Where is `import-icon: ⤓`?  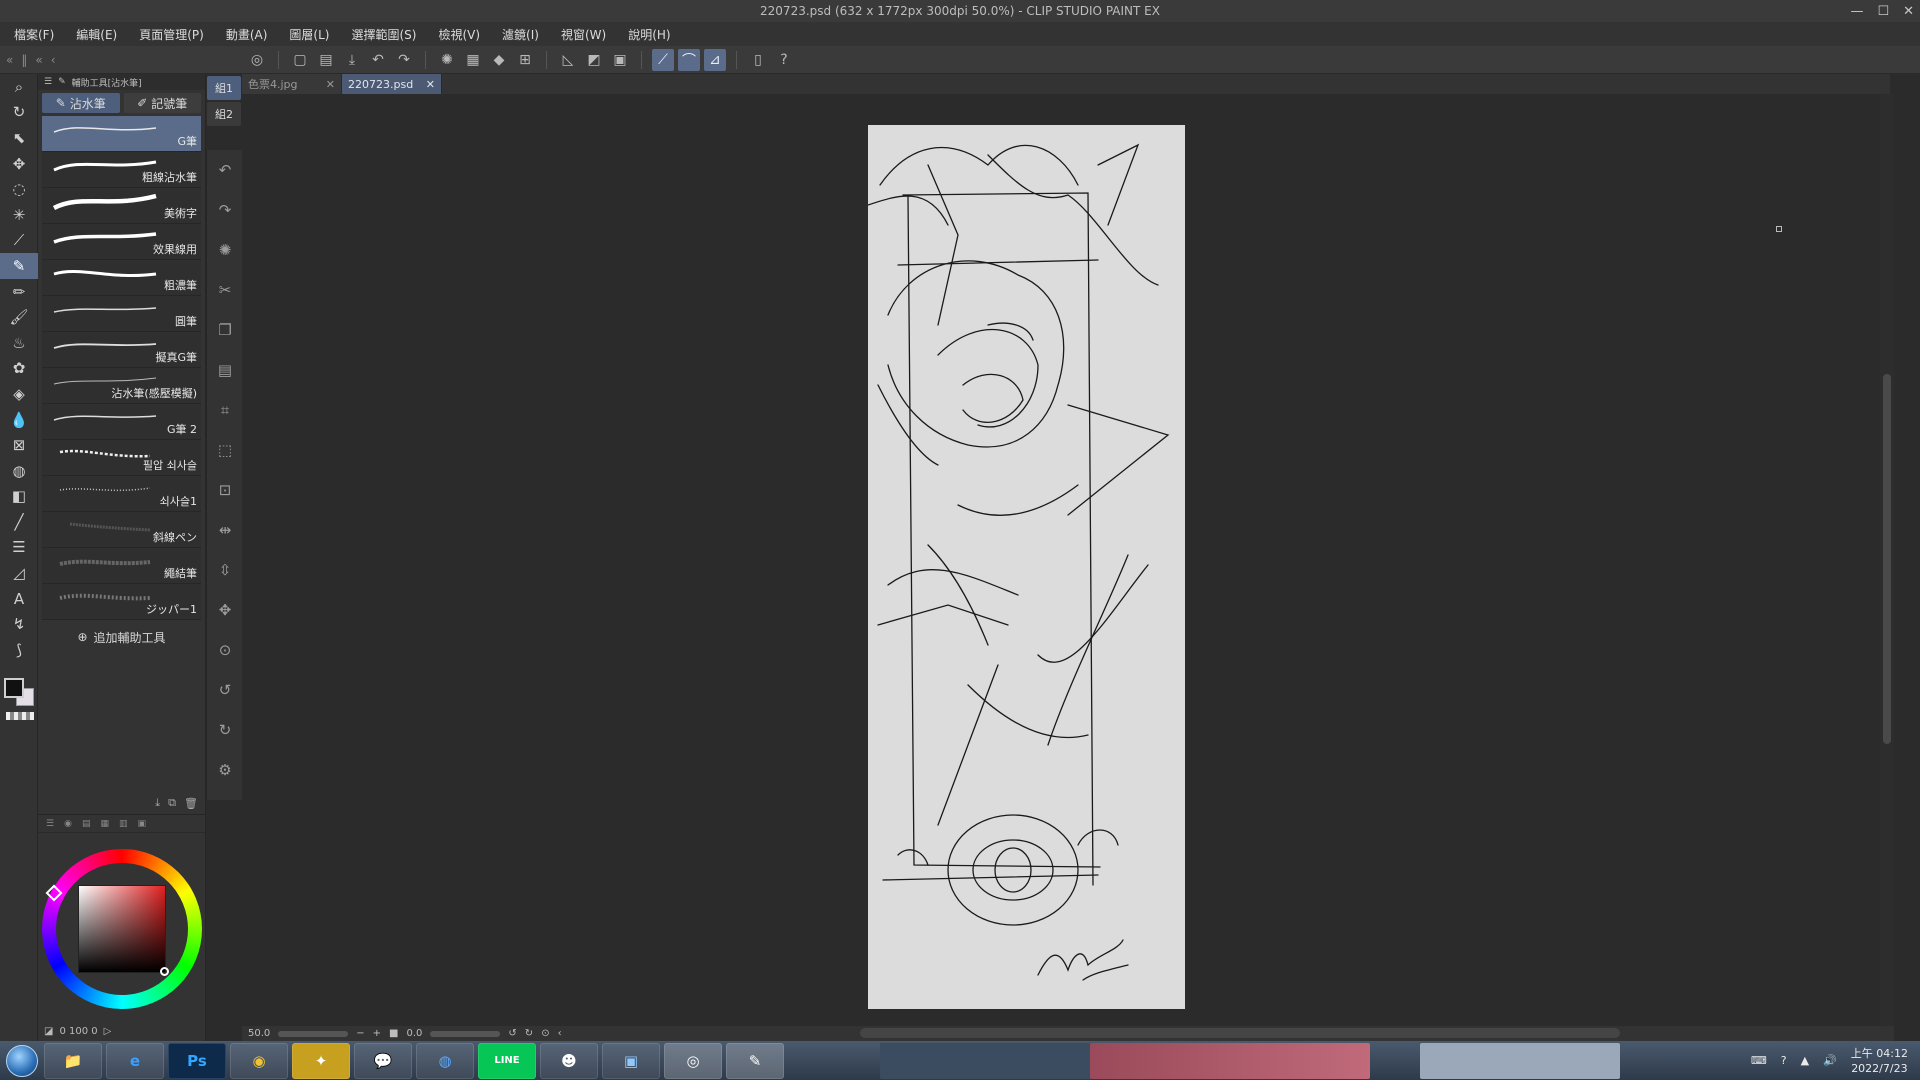
import-icon: ⤓ is located at coordinates (157, 803).